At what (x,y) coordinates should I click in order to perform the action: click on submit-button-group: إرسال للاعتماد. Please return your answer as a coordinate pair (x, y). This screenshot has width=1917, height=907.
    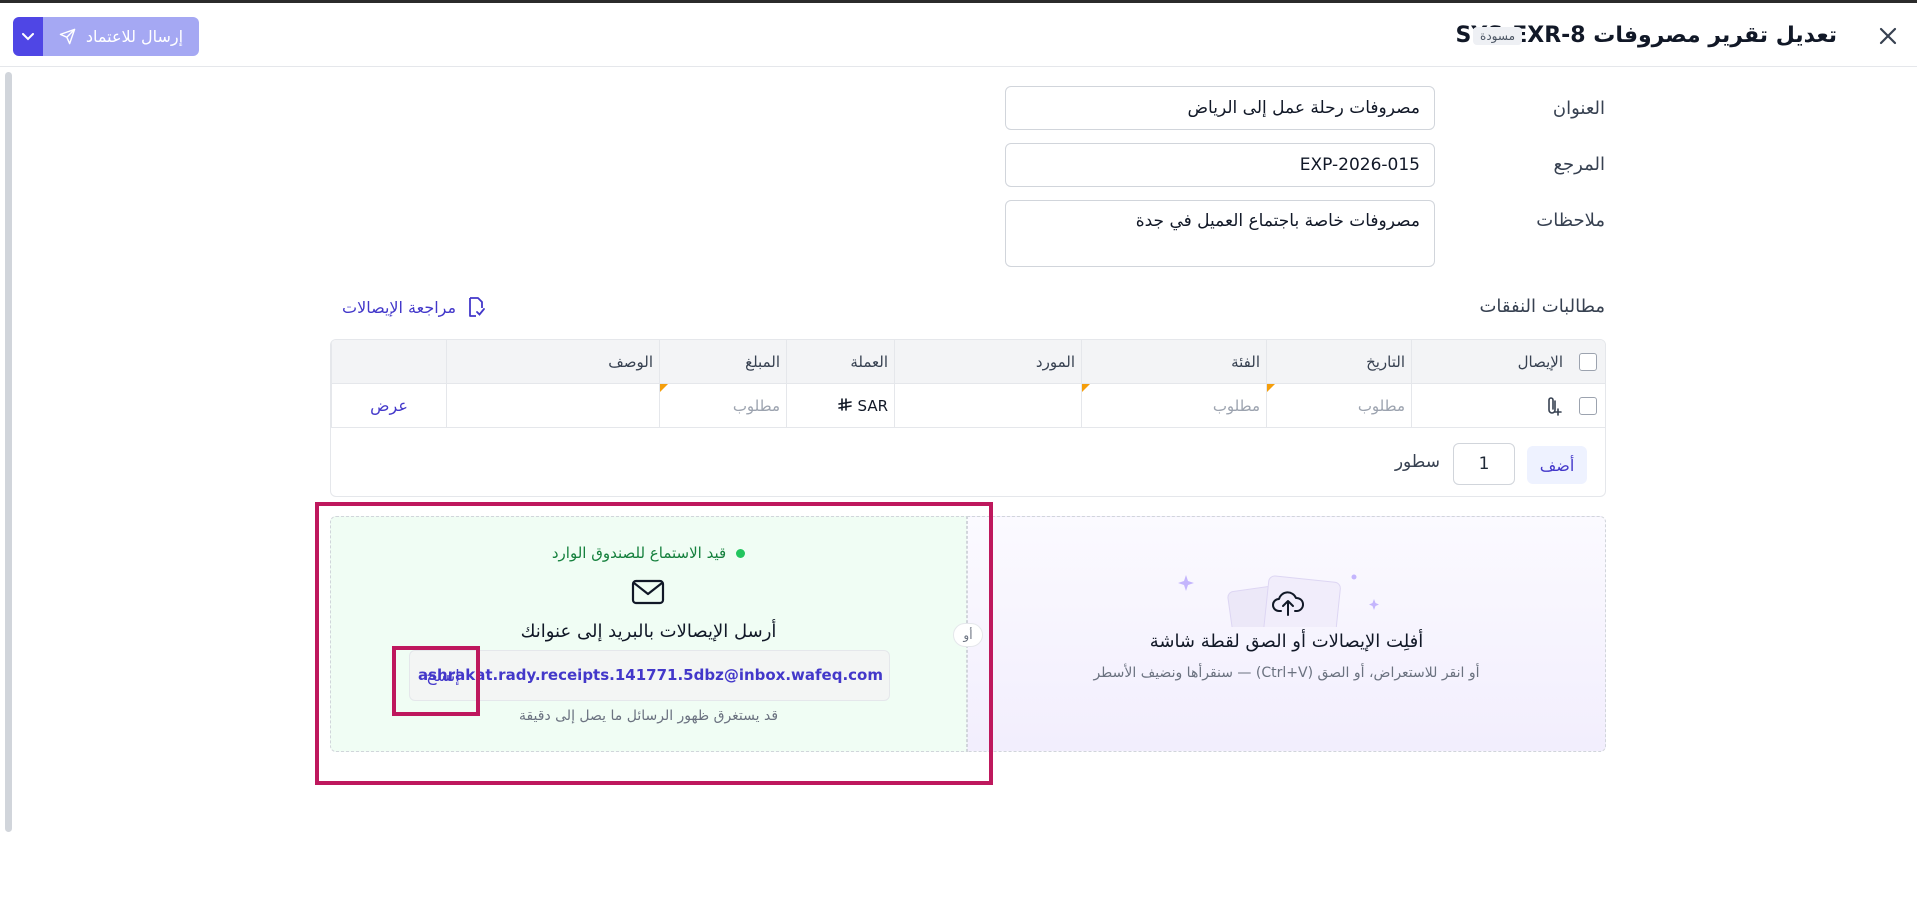
    Looking at the image, I should click on (106, 36).